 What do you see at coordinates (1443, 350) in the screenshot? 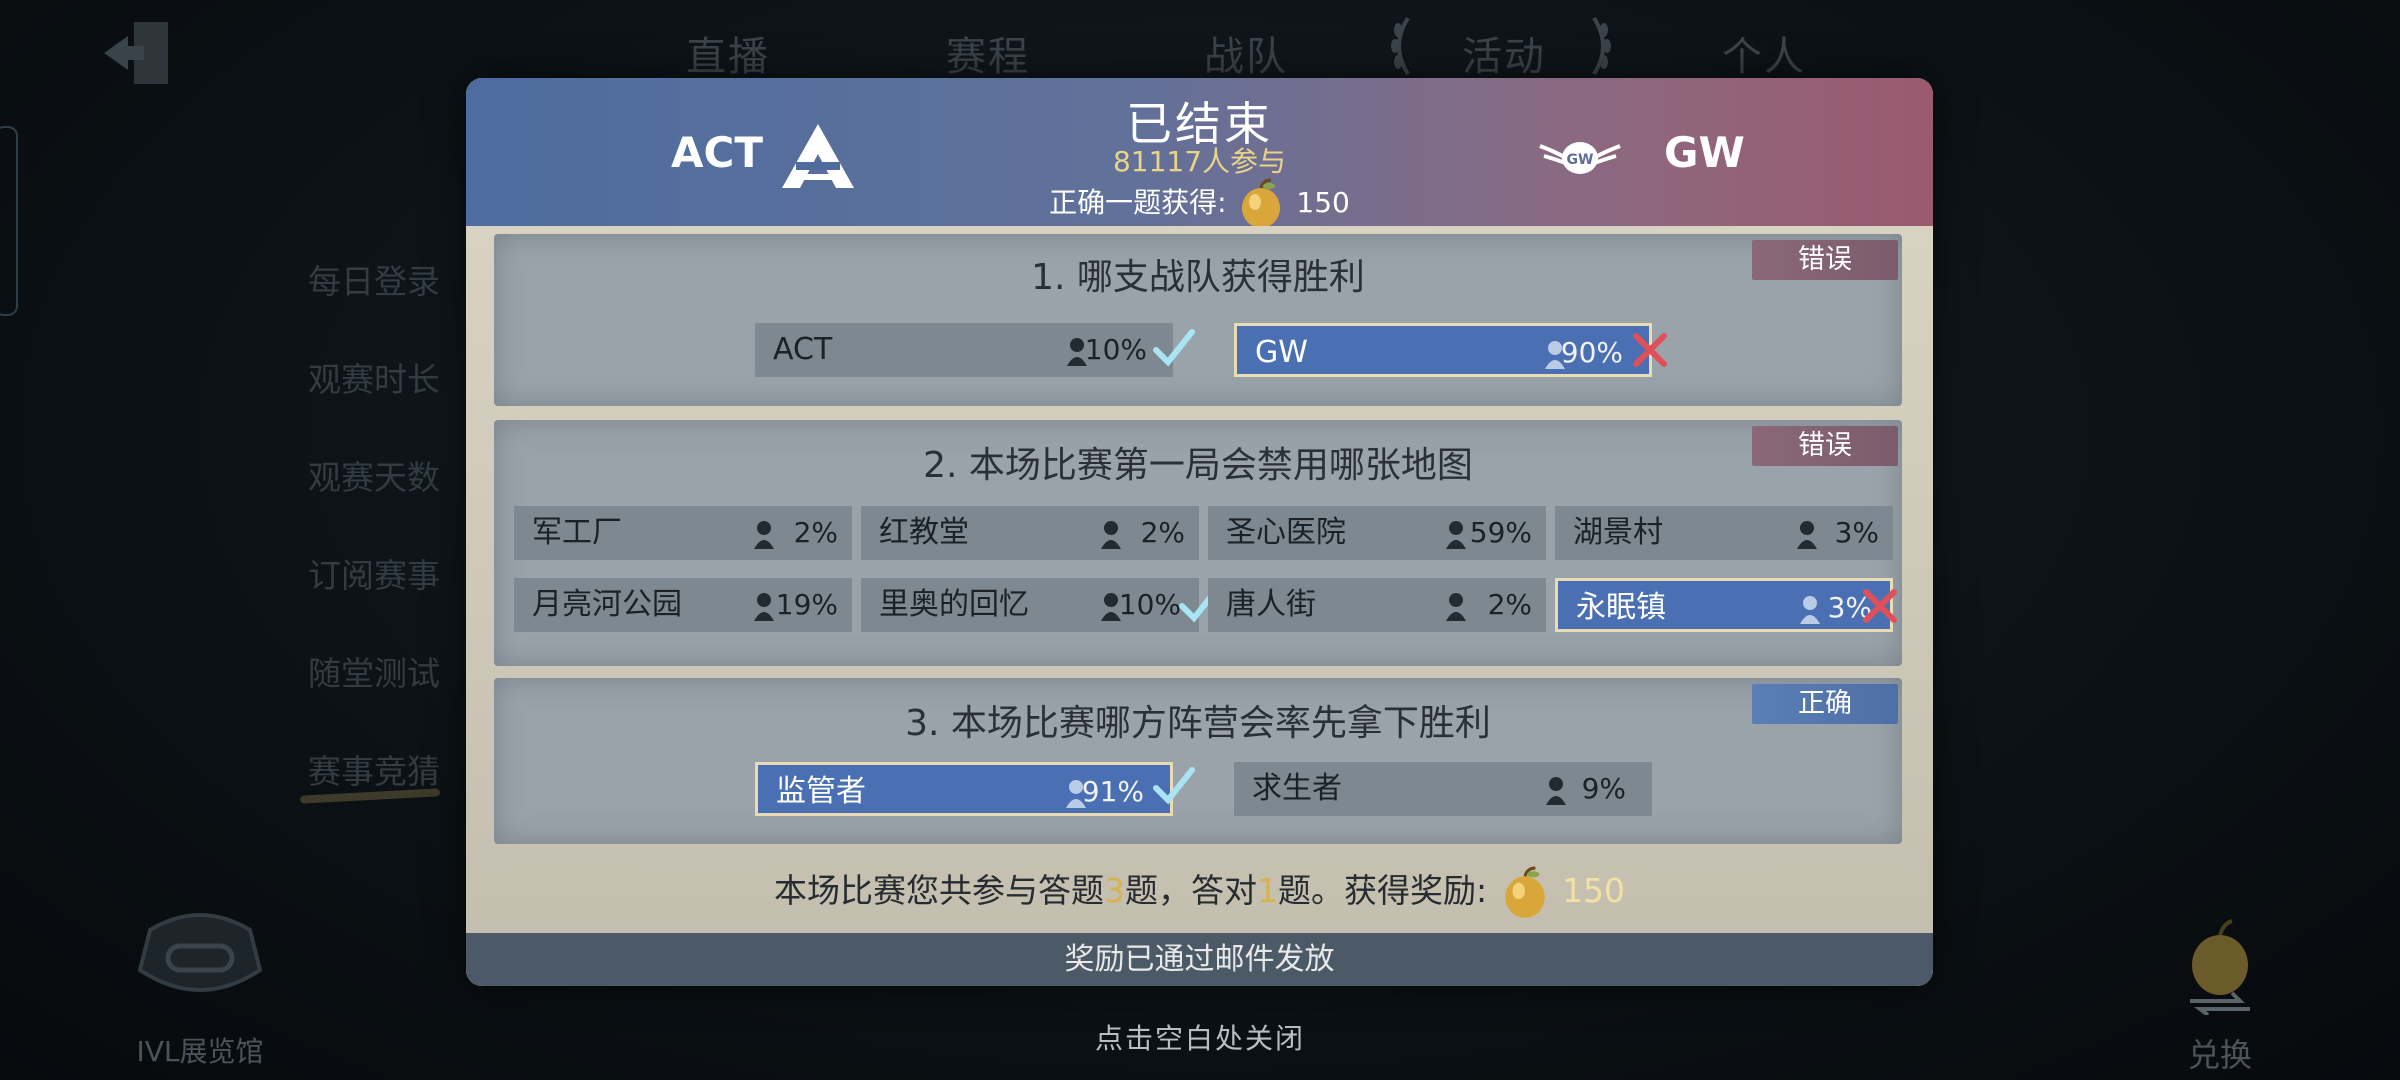
I see `question-1-option-gw: GW 90%` at bounding box center [1443, 350].